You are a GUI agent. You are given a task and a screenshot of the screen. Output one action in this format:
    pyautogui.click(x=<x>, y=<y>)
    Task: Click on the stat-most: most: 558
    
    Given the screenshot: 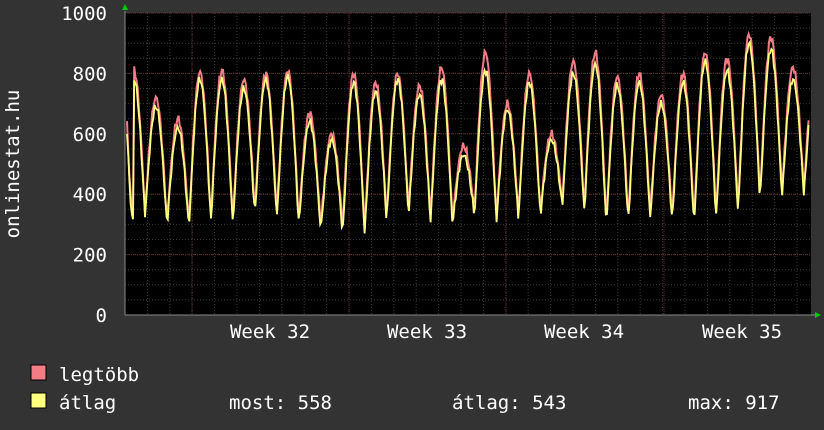 What is the action you would take?
    pyautogui.click(x=280, y=403)
    